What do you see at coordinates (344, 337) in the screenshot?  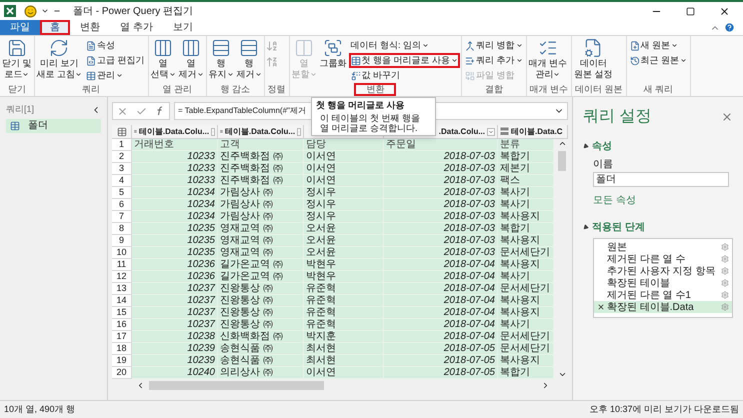 I see `table-cell: 박지훈` at bounding box center [344, 337].